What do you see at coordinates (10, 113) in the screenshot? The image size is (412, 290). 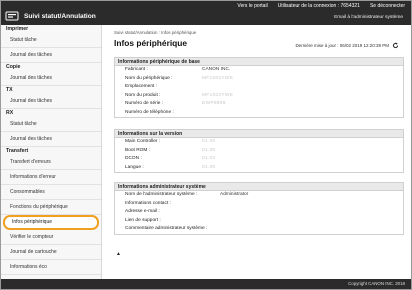 I see `sidebar-group-rx: RX` at bounding box center [10, 113].